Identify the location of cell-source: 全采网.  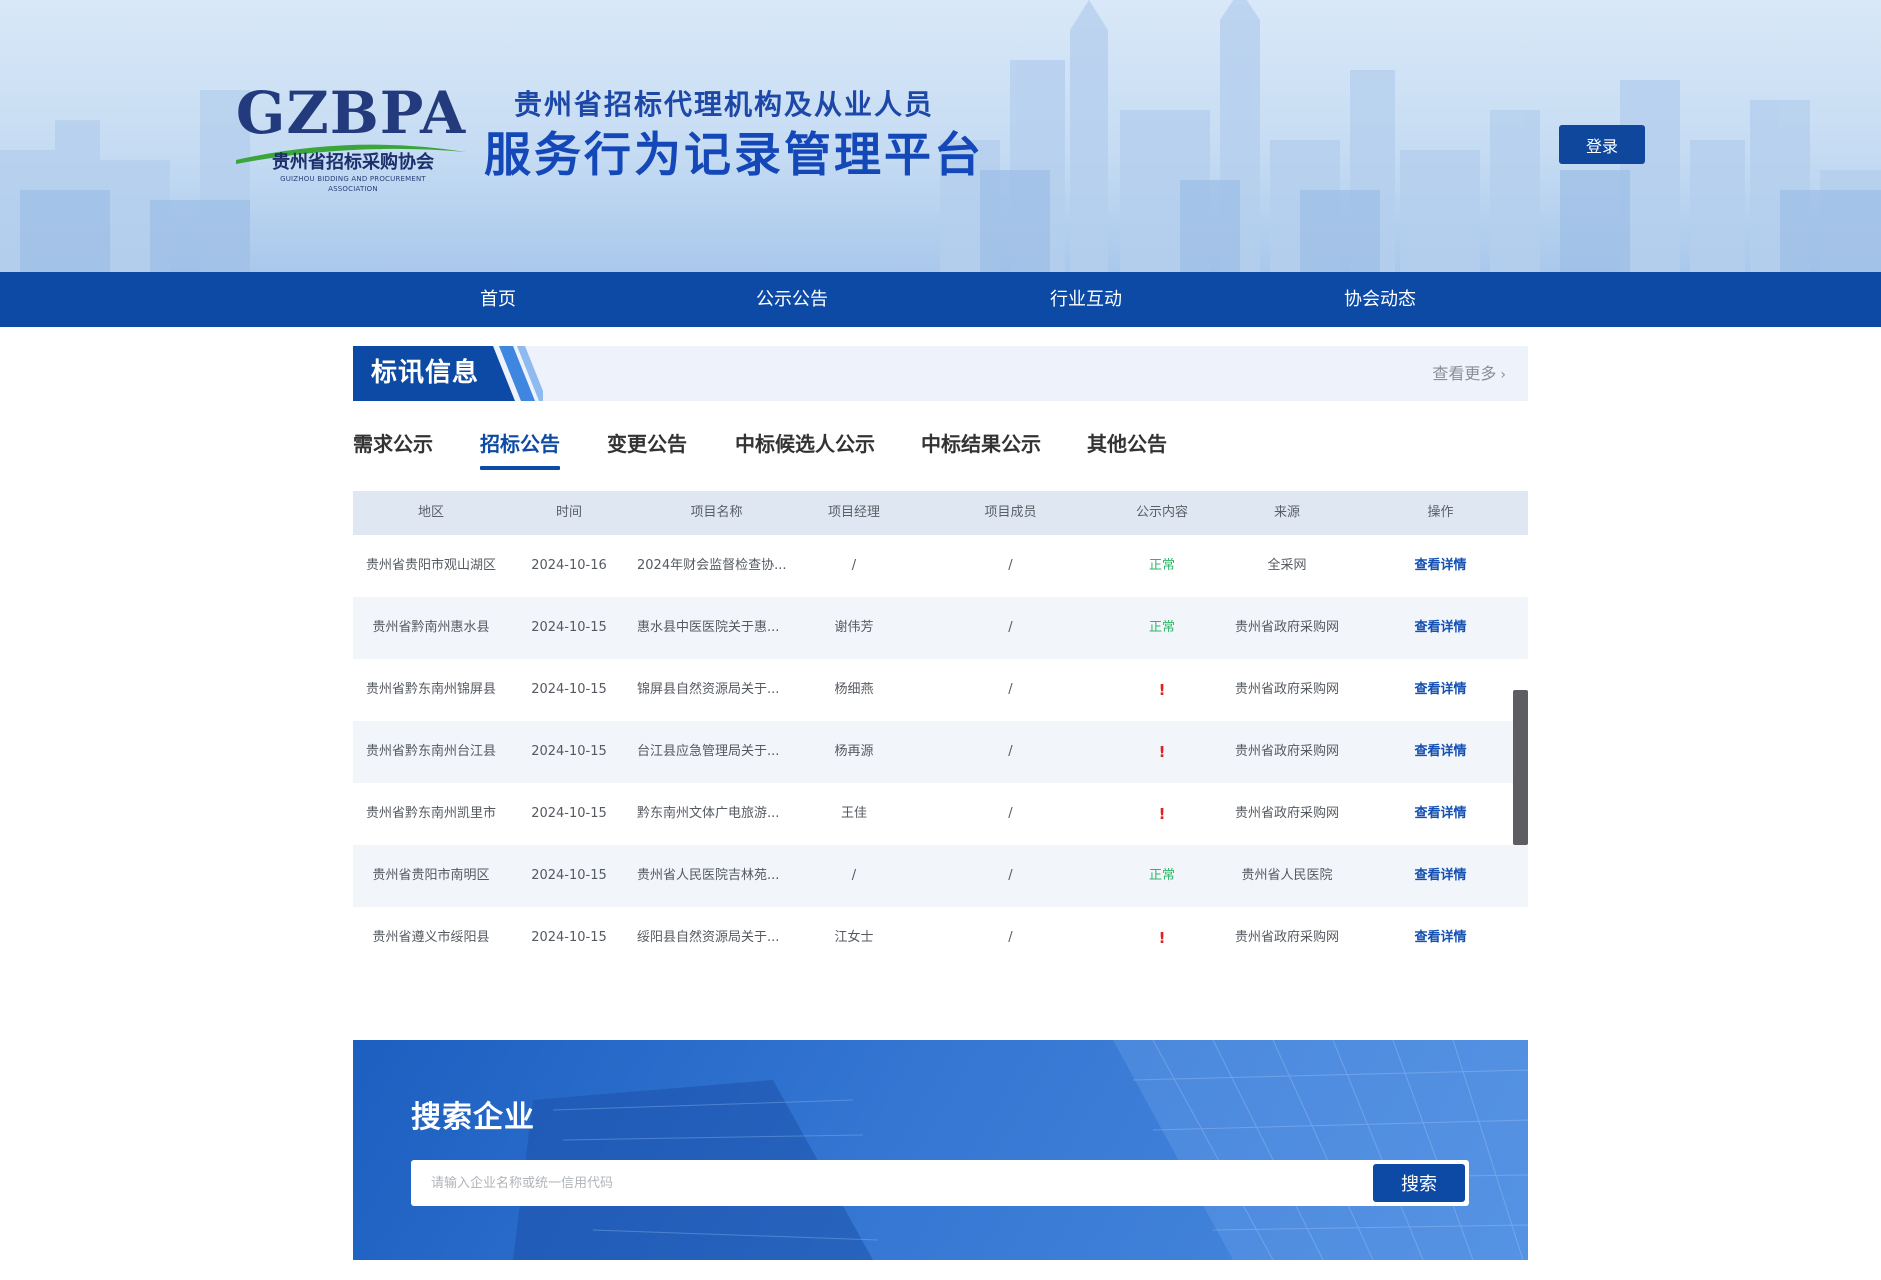
(1287, 565).